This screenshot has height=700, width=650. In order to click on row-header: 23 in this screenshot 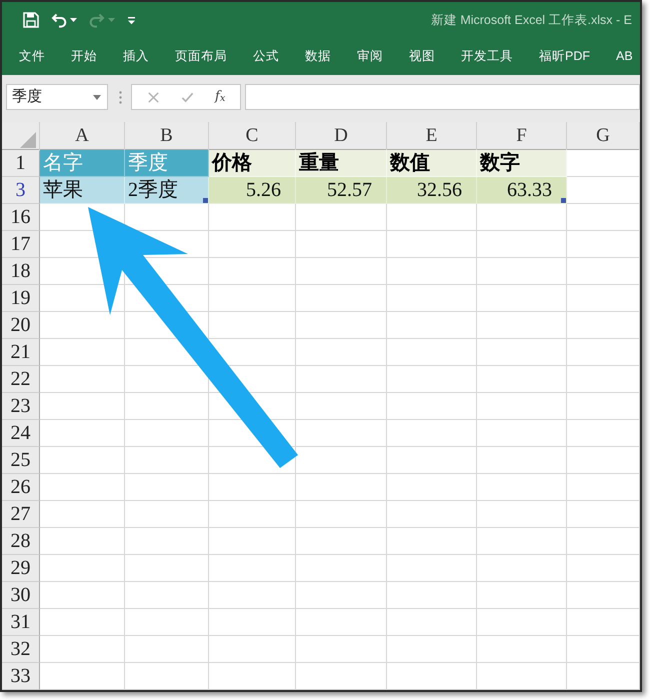, I will do `click(21, 406)`.